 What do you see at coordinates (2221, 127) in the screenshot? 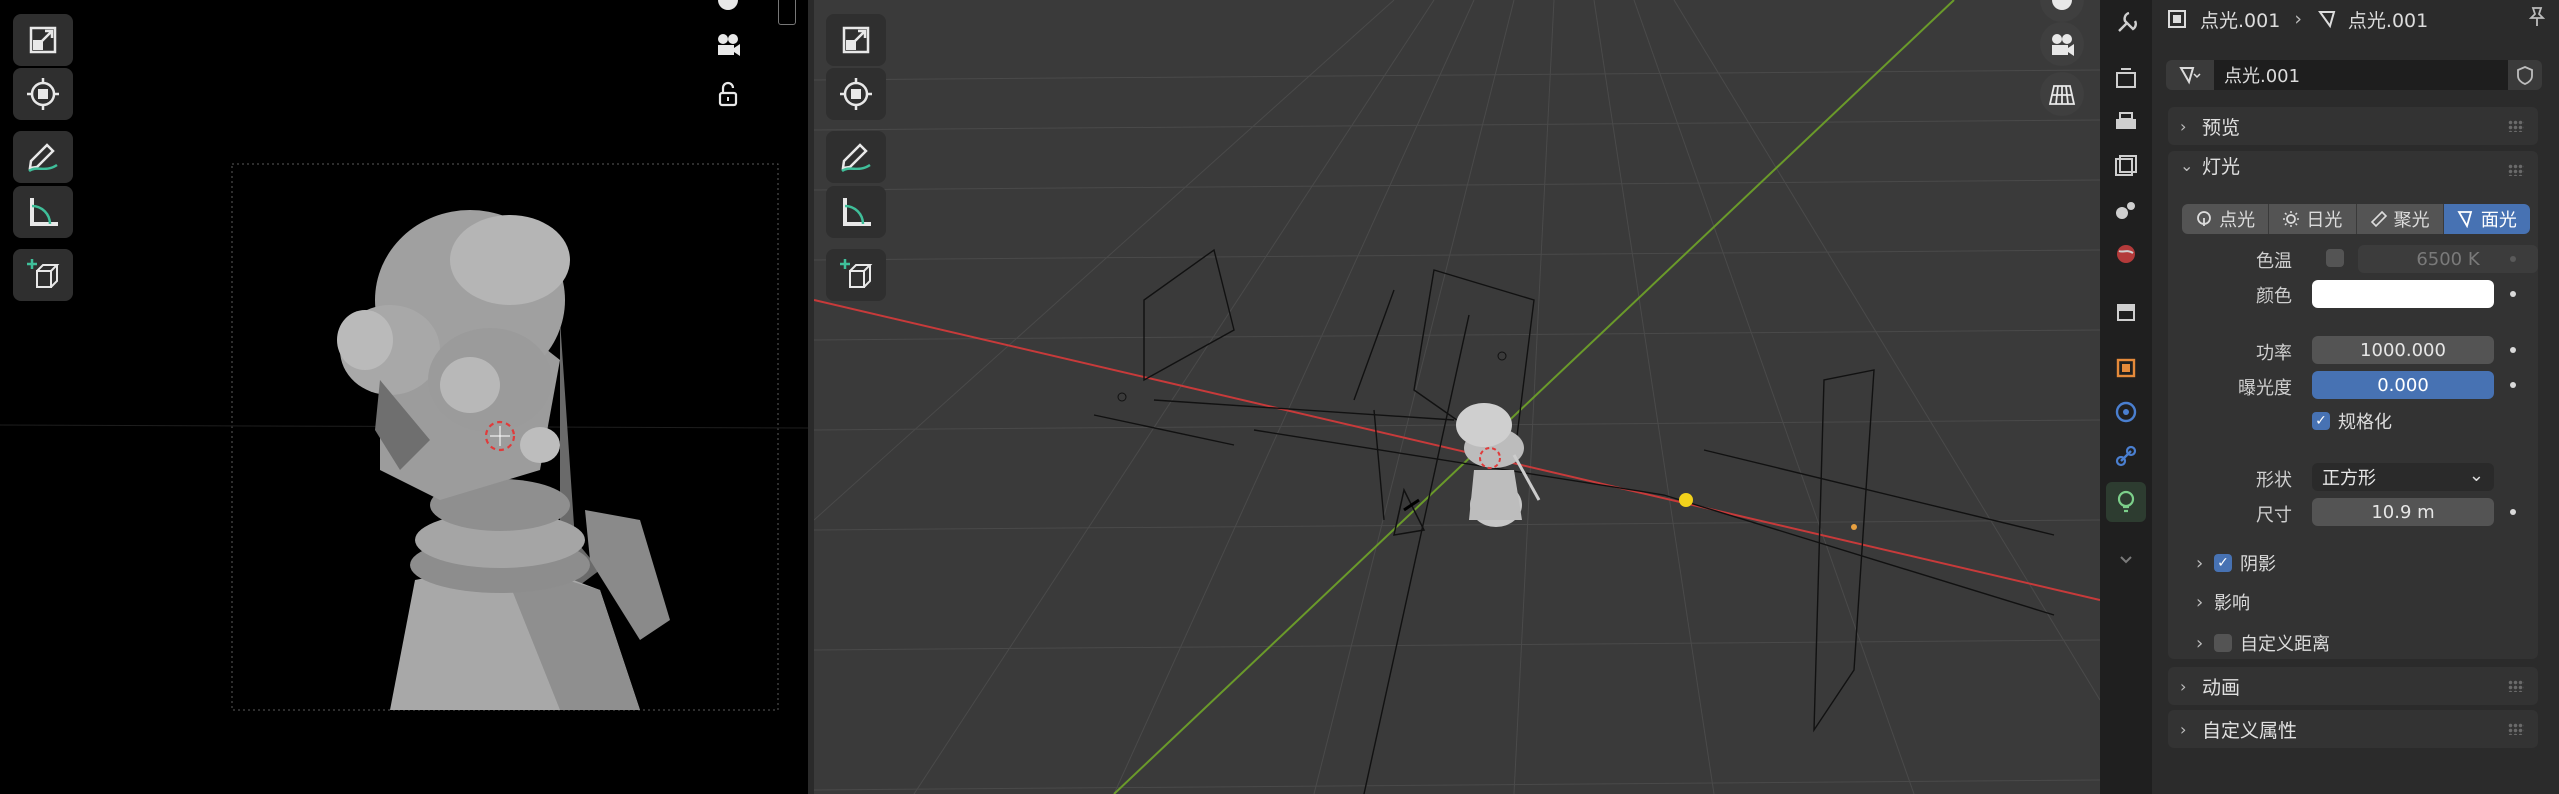
I see `section-preview-label: 预览` at bounding box center [2221, 127].